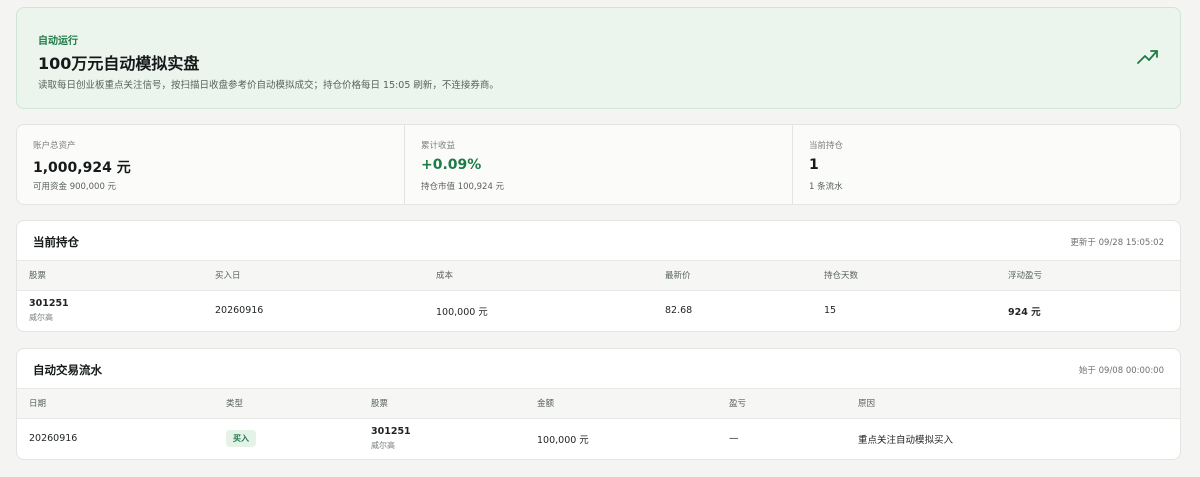 The height and width of the screenshot is (477, 1200). What do you see at coordinates (904, 276) in the screenshot?
I see `column-header: 持仓天数` at bounding box center [904, 276].